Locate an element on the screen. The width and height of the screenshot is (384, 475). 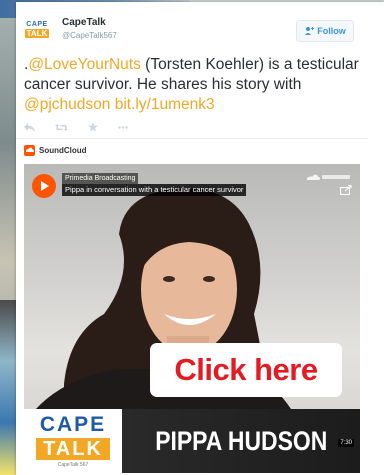
follow-label: Follow is located at coordinates (331, 31).